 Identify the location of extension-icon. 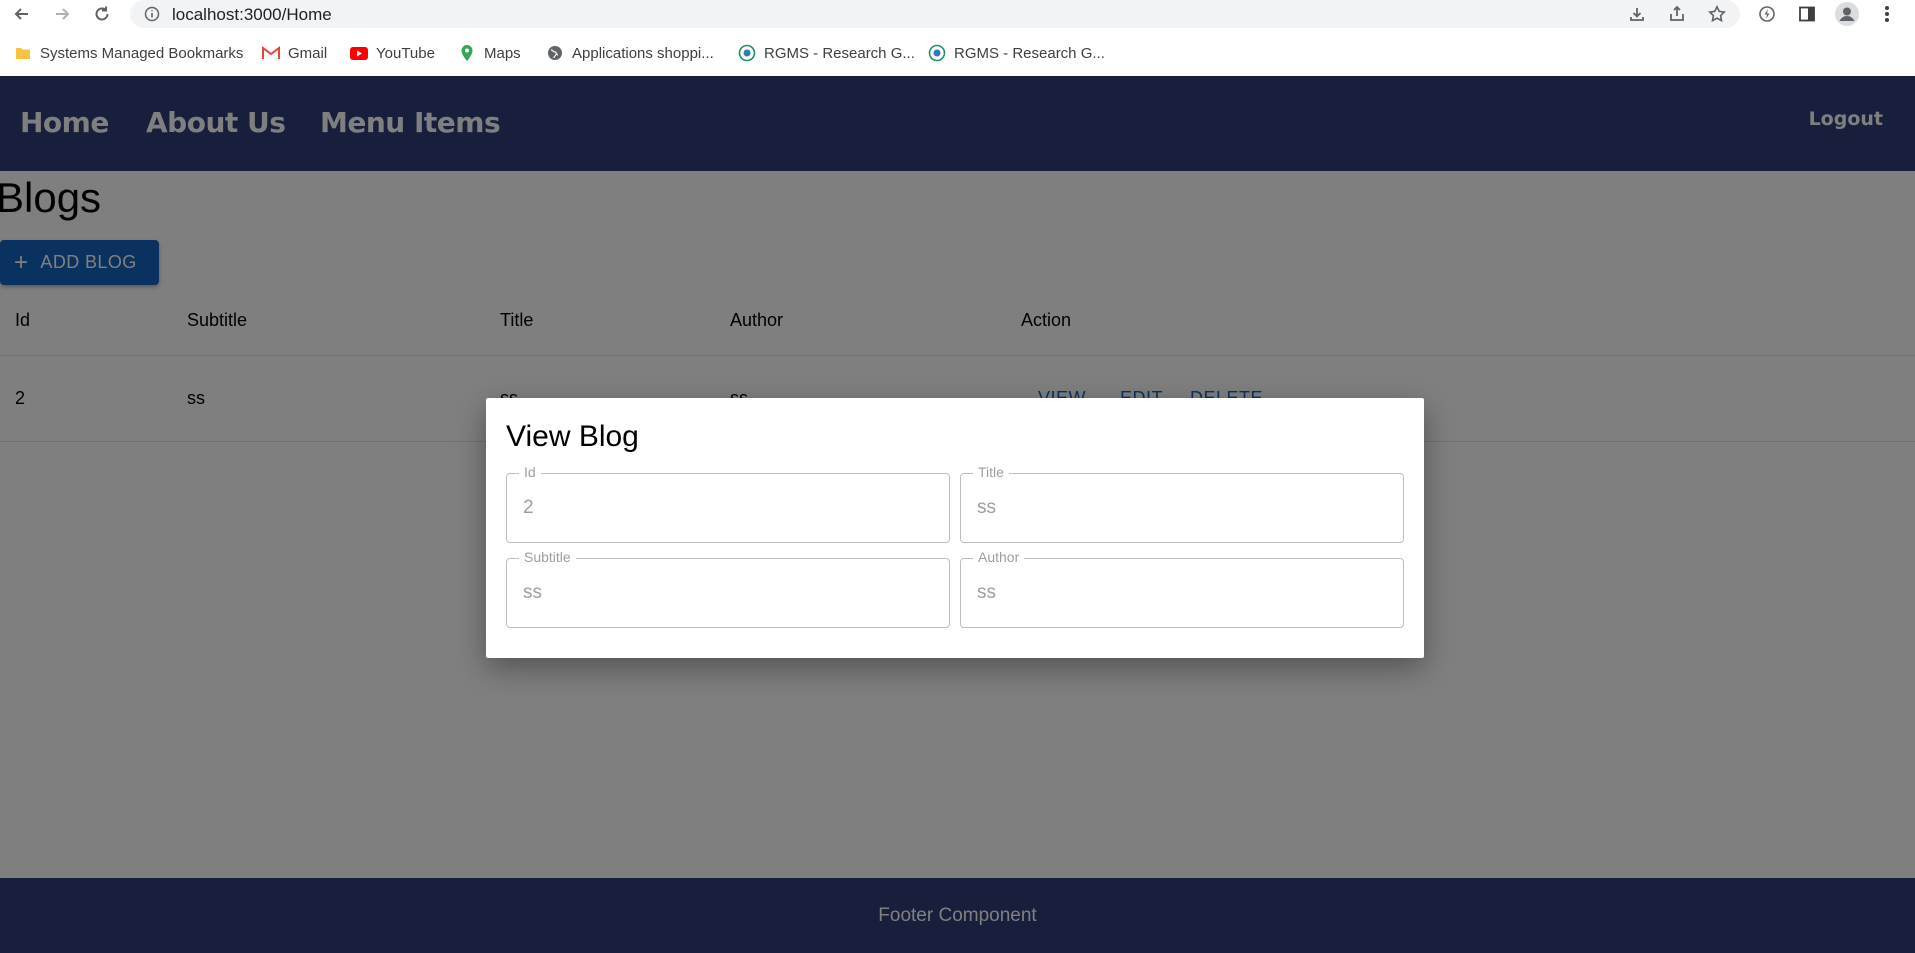
(1767, 14).